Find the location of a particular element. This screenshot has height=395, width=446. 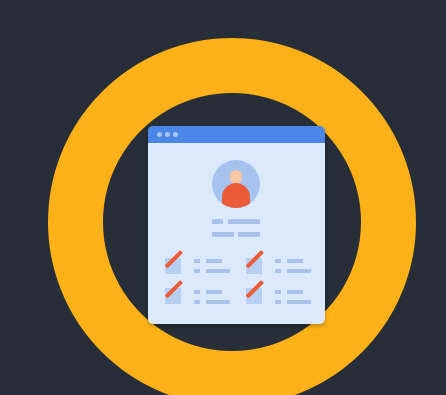

profile-avatar-icon is located at coordinates (236, 184).